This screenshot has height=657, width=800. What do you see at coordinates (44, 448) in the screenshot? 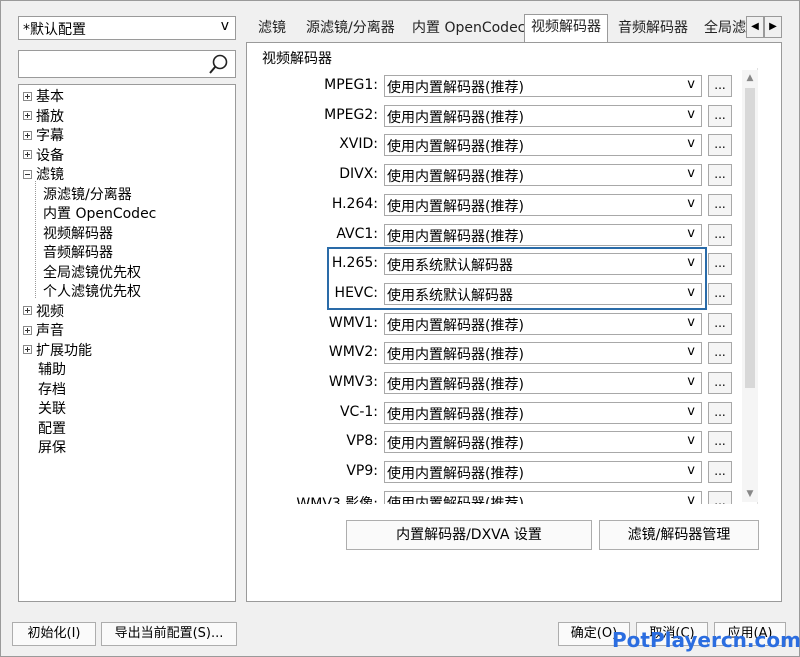
I see `tree-item: 屏保` at bounding box center [44, 448].